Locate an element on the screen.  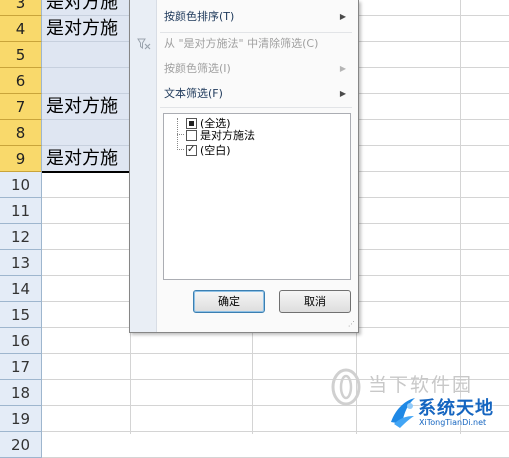
row-header: 13 is located at coordinates (21, 263).